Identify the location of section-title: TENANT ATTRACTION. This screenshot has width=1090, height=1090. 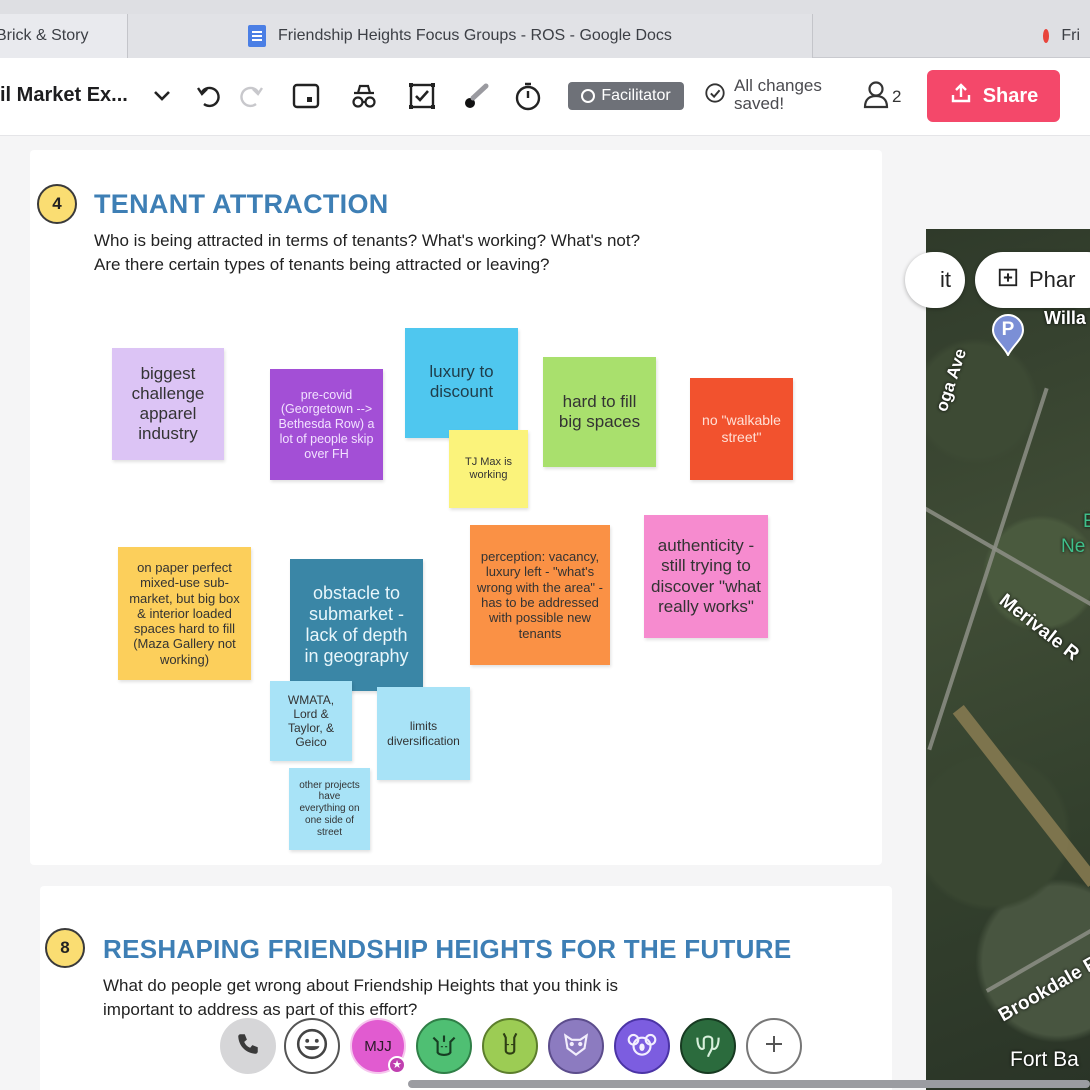
(241, 204).